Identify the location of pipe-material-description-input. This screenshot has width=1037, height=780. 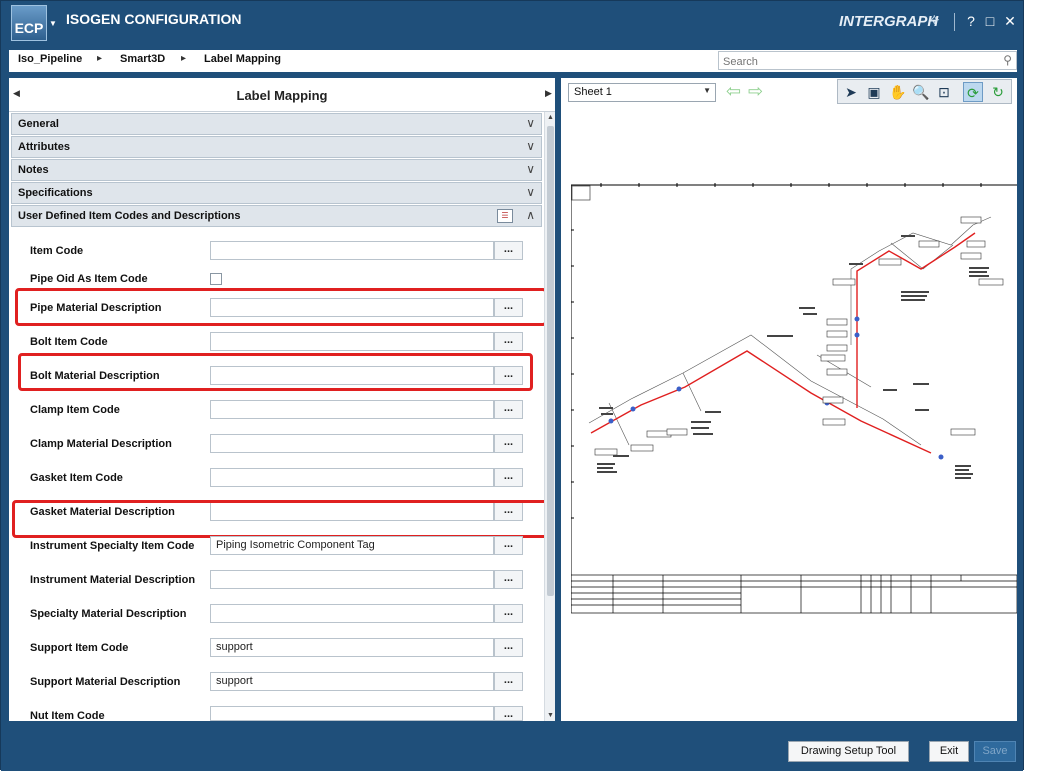
(352, 307).